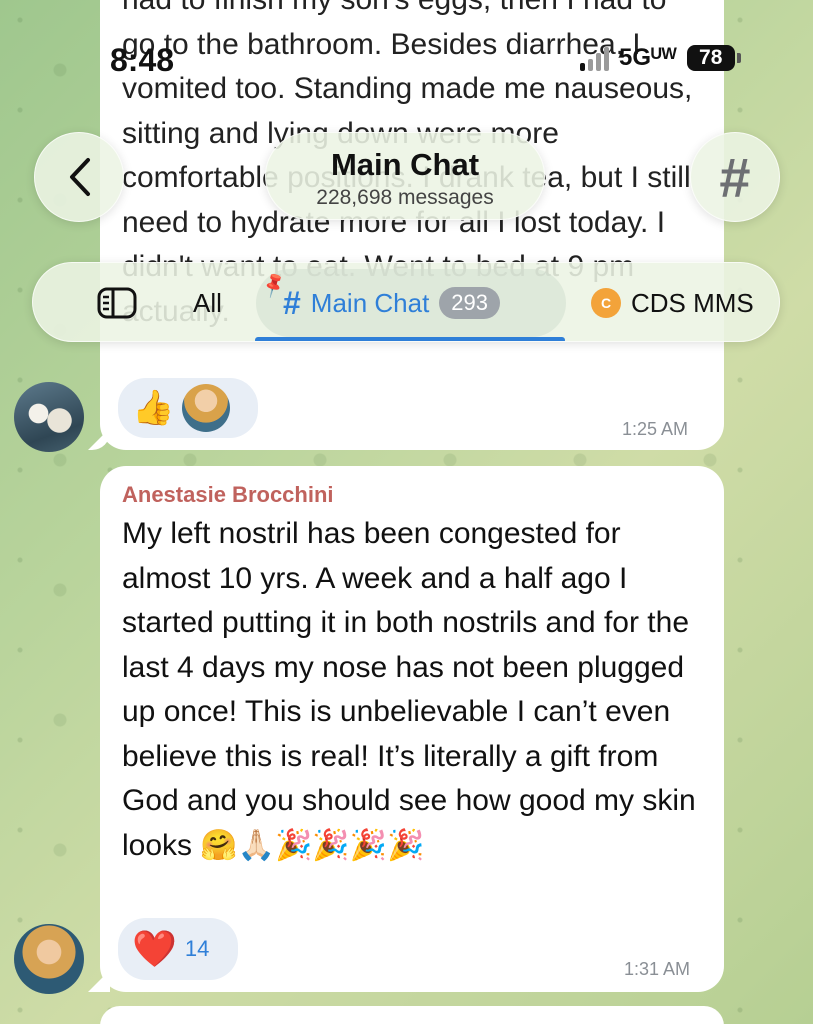 The height and width of the screenshot is (1024, 813). I want to click on battery-nub, so click(738, 58).